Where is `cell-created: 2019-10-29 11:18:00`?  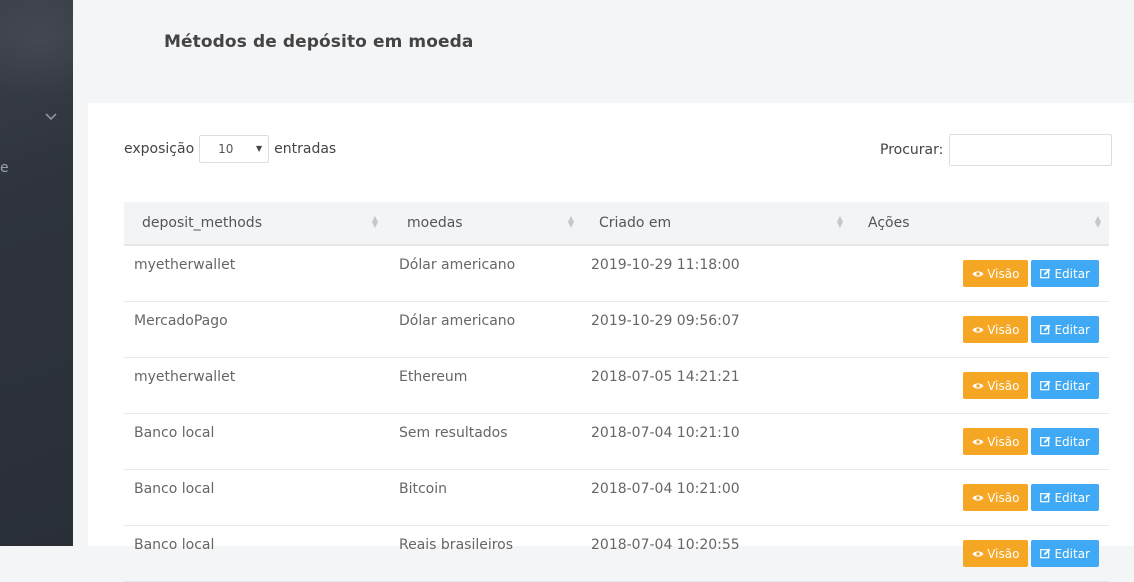 cell-created: 2019-10-29 11:18:00 is located at coordinates (716, 273).